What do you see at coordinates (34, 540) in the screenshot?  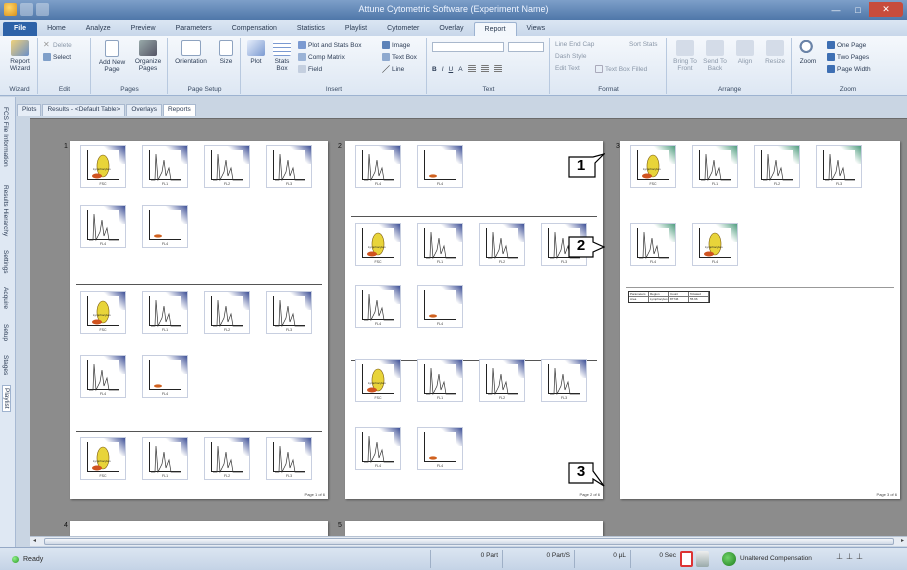 I see `scroll-left-icon: ◂` at bounding box center [34, 540].